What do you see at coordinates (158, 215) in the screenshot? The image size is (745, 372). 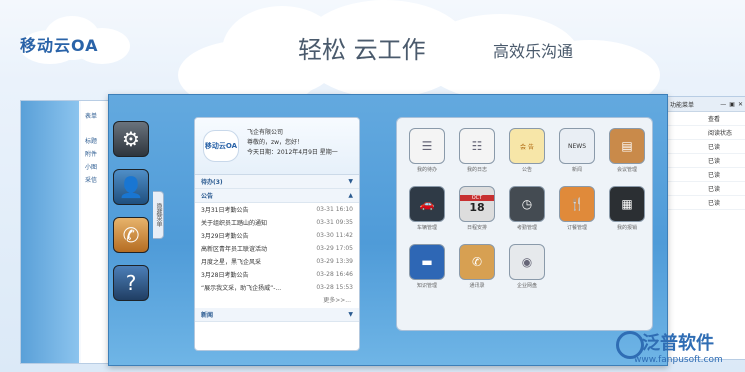 I see `hide-menu-tab: 隐藏菜单` at bounding box center [158, 215].